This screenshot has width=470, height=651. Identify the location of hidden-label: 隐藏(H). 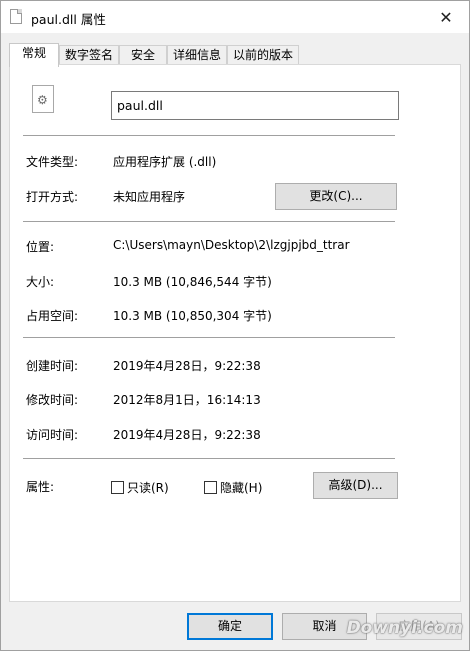
(241, 488).